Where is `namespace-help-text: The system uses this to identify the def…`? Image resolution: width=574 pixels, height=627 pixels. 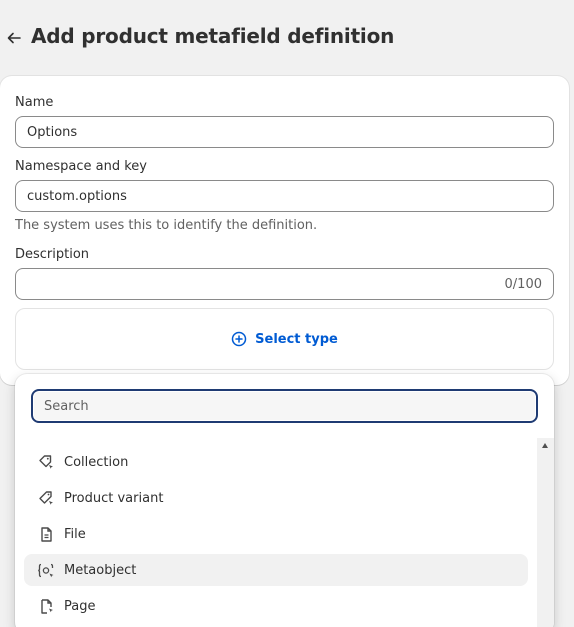
namespace-help-text: The system uses this to identify the def… is located at coordinates (166, 225).